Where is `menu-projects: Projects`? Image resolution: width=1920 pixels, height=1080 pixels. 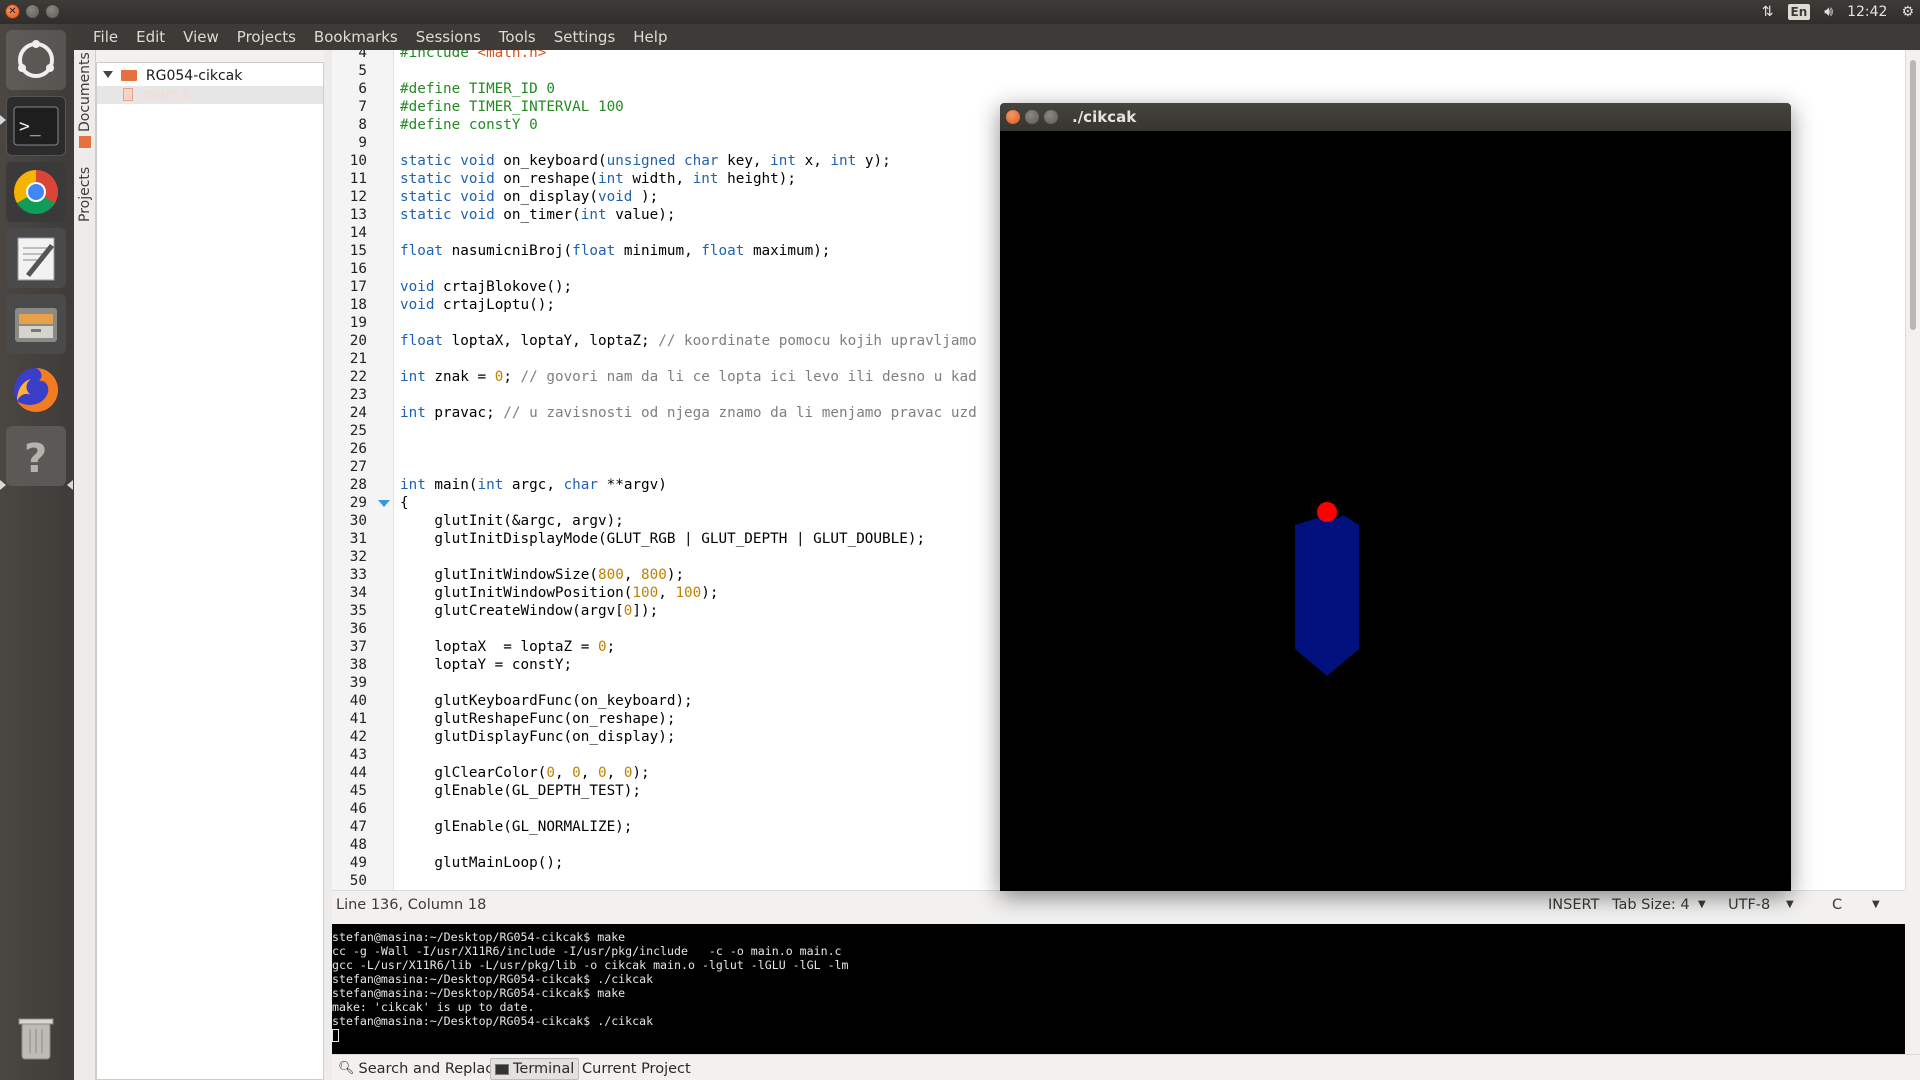 menu-projects: Projects is located at coordinates (266, 37).